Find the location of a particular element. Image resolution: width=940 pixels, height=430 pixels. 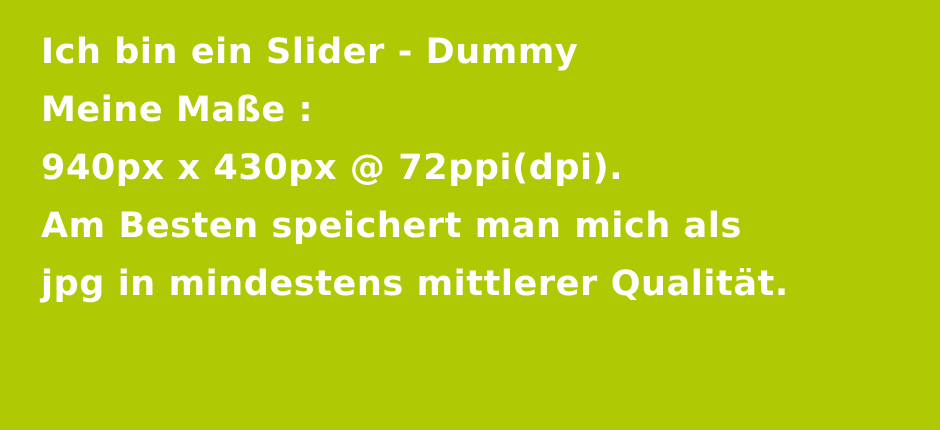

text-line-1: Ich bin ein Slider - Dummy is located at coordinates (310, 52).